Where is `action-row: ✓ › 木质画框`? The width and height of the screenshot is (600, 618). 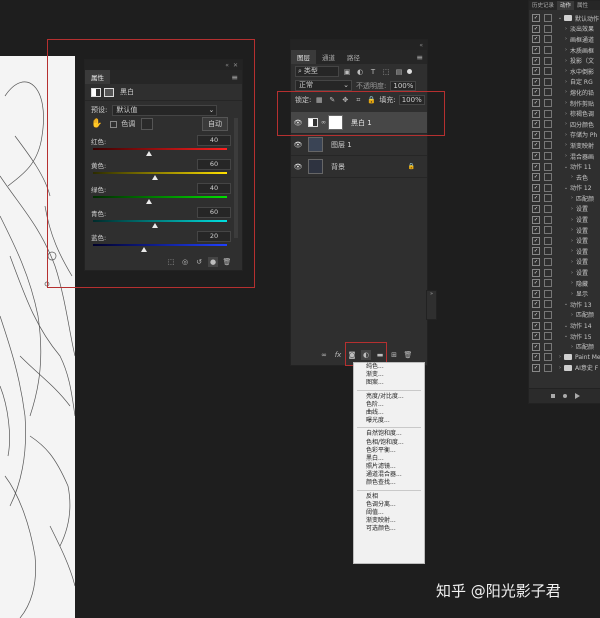 action-row: ✓ › 木质画框 is located at coordinates (564, 50).